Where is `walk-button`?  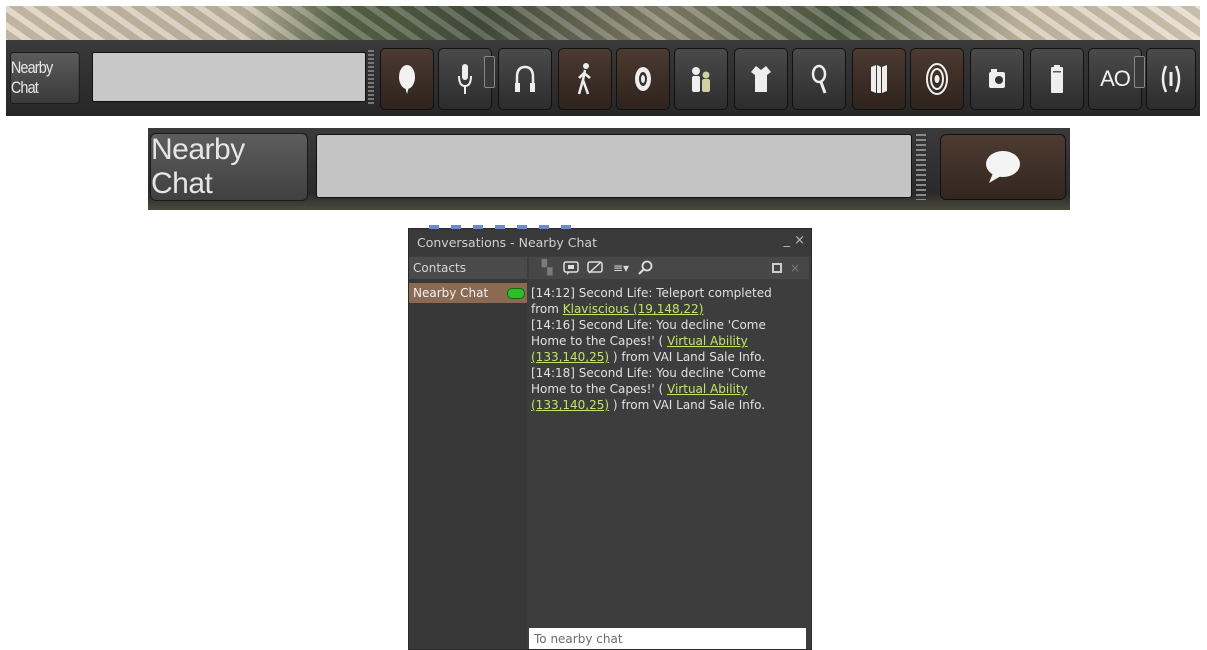 walk-button is located at coordinates (585, 79).